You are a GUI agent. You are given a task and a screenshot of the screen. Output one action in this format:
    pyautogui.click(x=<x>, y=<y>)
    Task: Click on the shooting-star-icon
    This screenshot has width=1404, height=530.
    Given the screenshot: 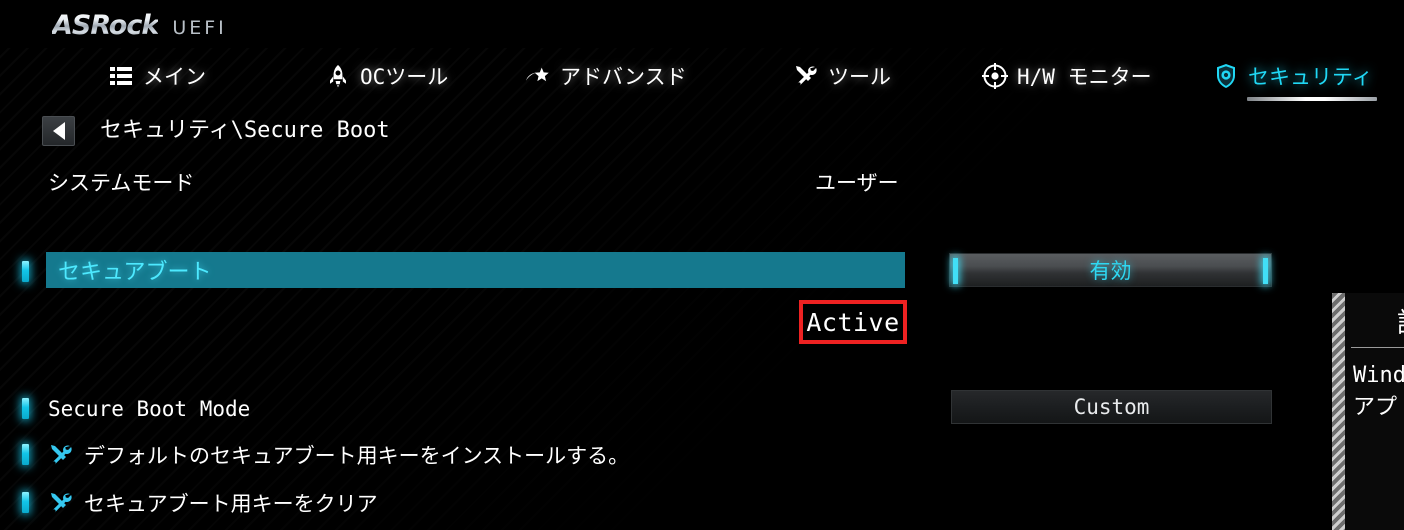 What is the action you would take?
    pyautogui.click(x=538, y=76)
    